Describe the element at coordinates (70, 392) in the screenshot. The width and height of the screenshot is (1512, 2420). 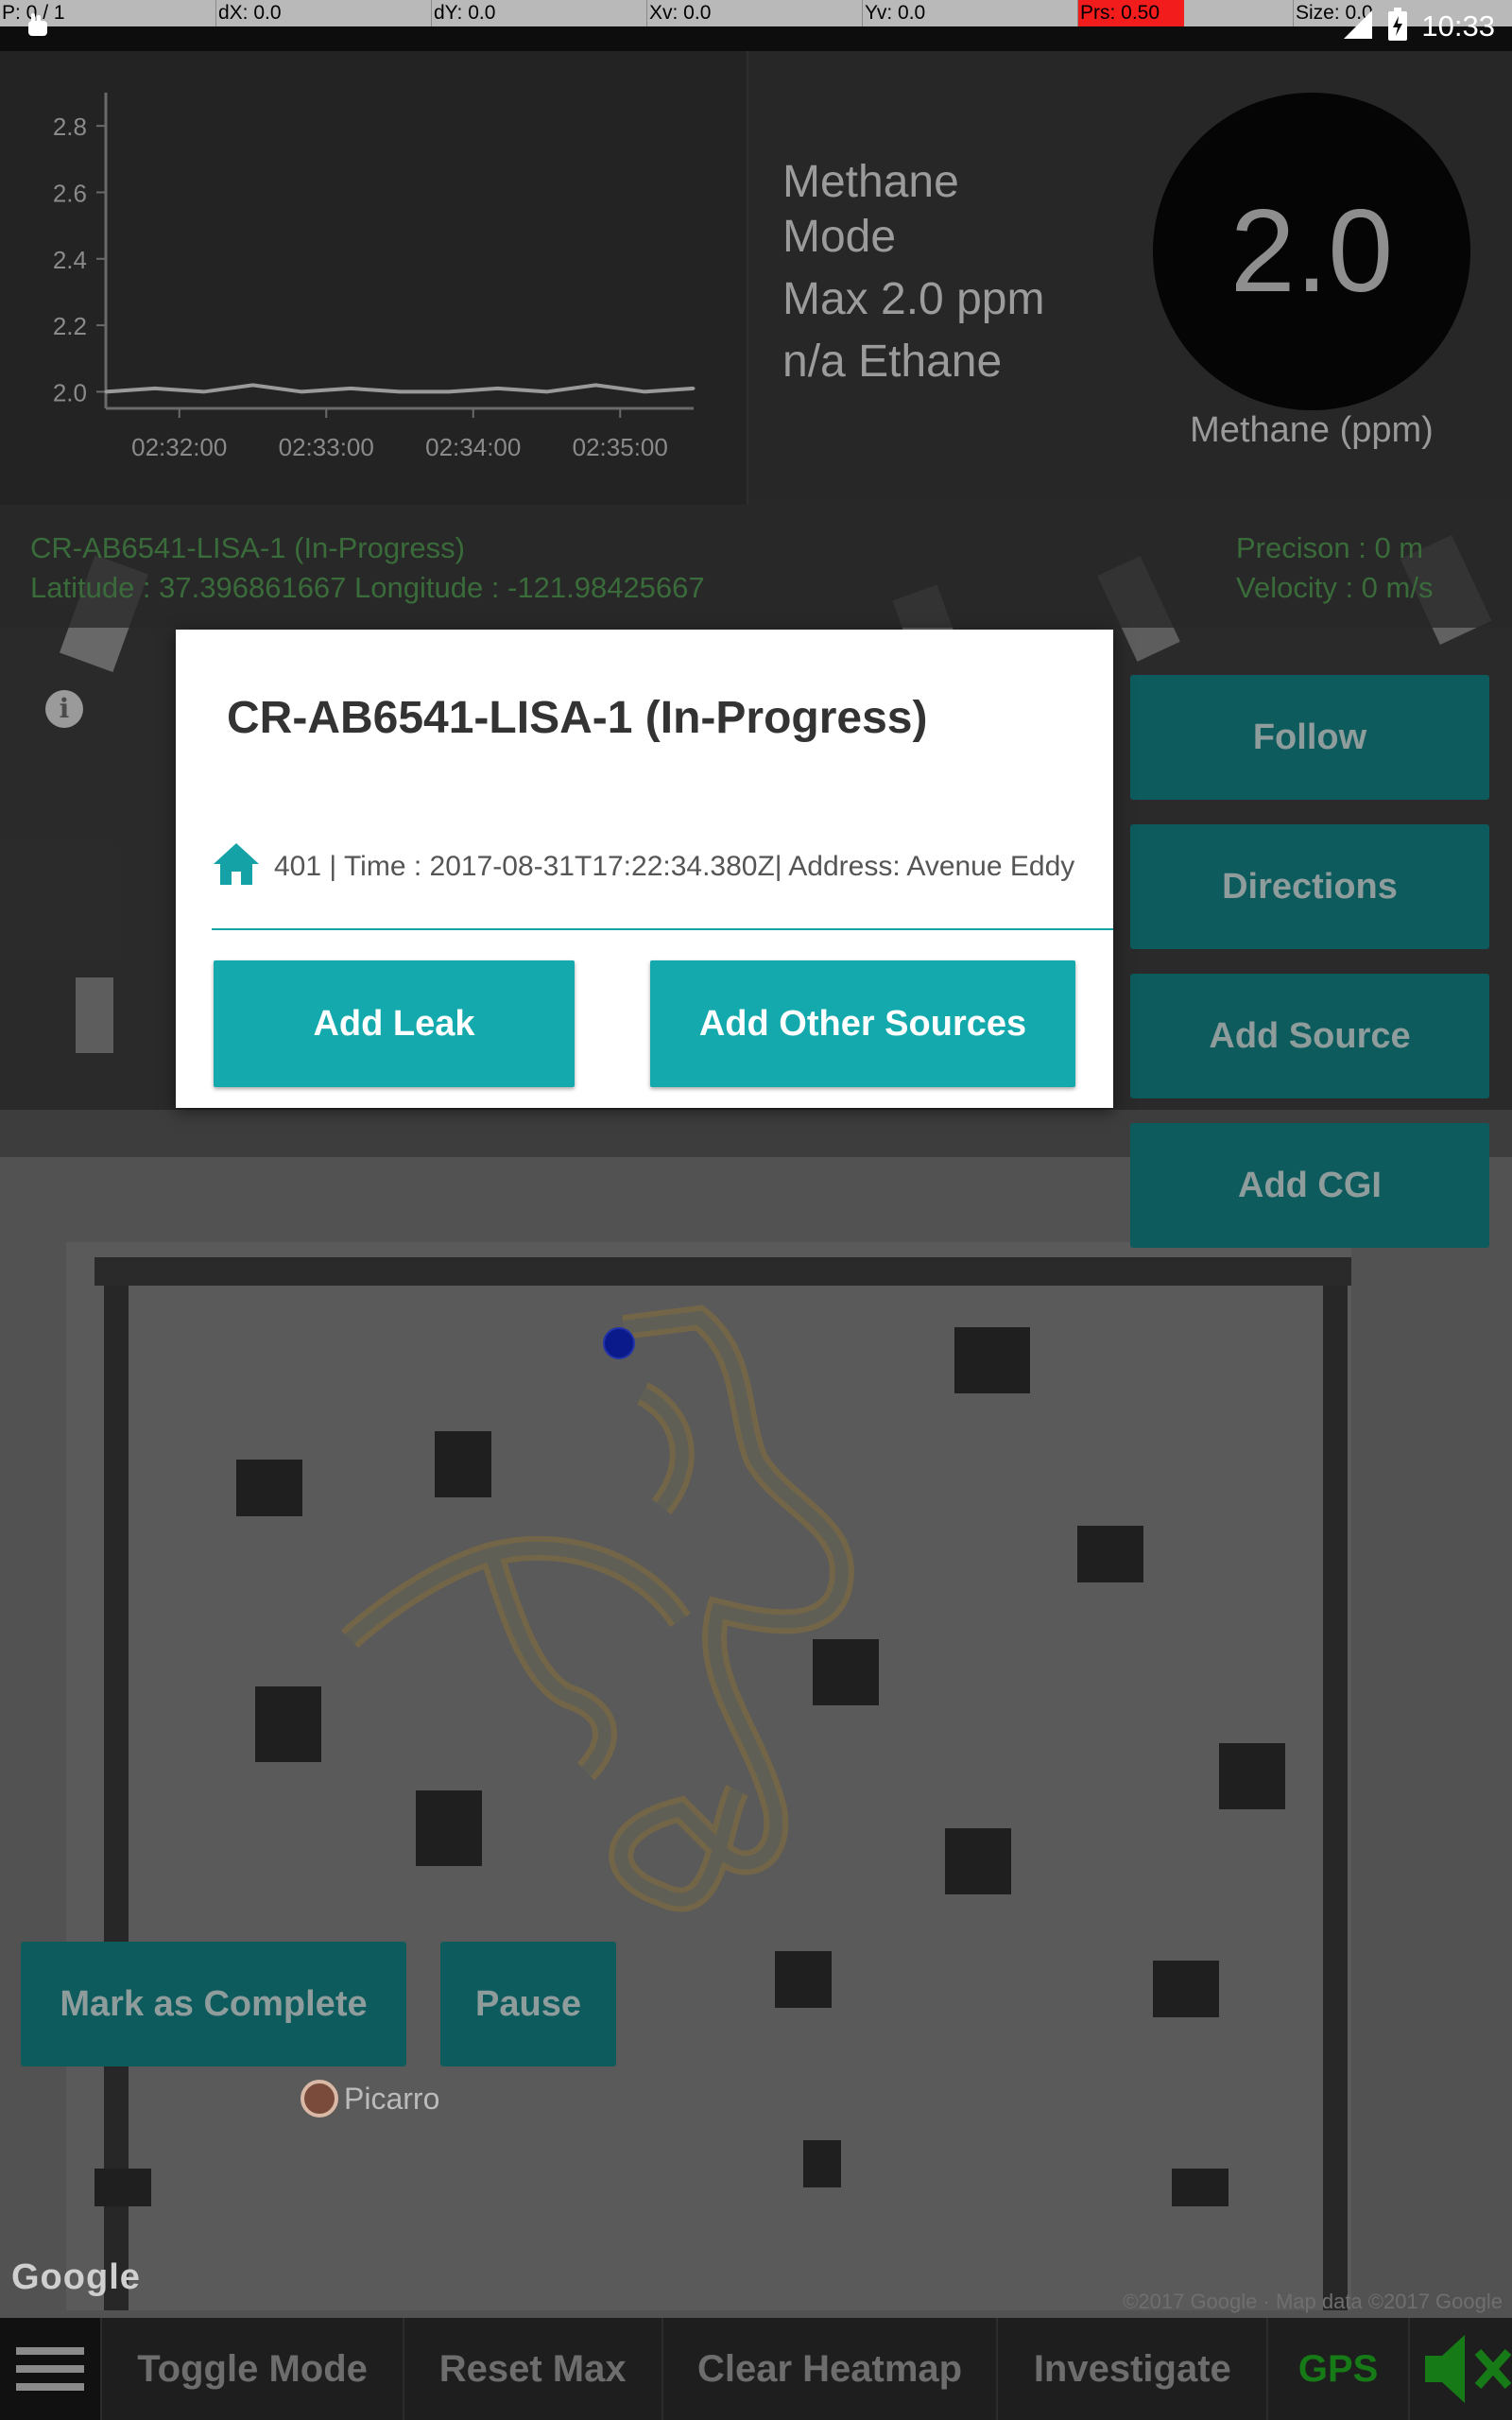
I see `y-tick-label: 2.0` at that location.